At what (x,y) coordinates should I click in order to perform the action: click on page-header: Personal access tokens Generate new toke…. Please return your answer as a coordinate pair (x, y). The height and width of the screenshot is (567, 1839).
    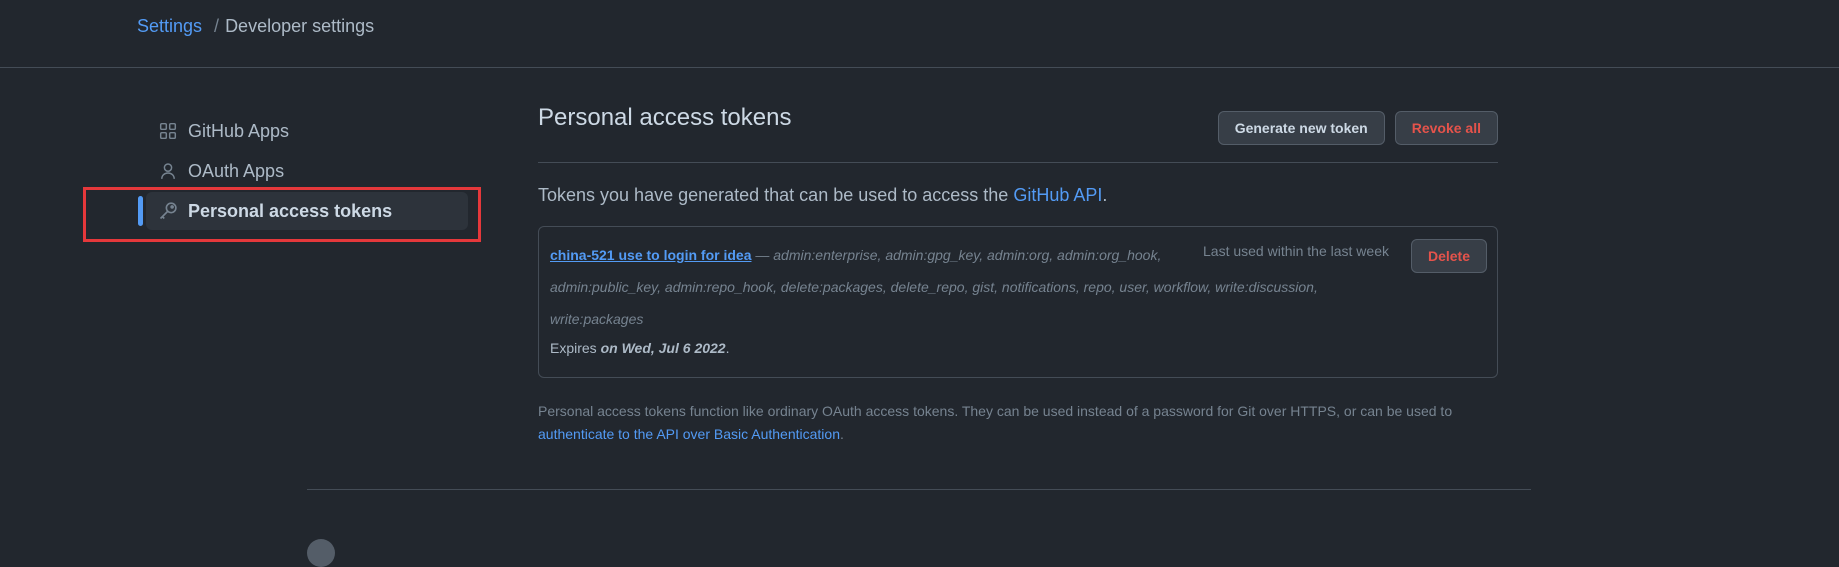
    Looking at the image, I should click on (1018, 133).